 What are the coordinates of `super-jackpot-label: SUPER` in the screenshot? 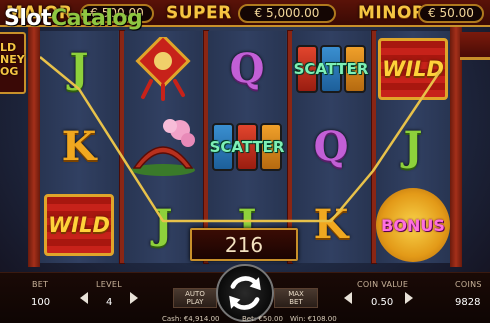 It's located at (199, 13).